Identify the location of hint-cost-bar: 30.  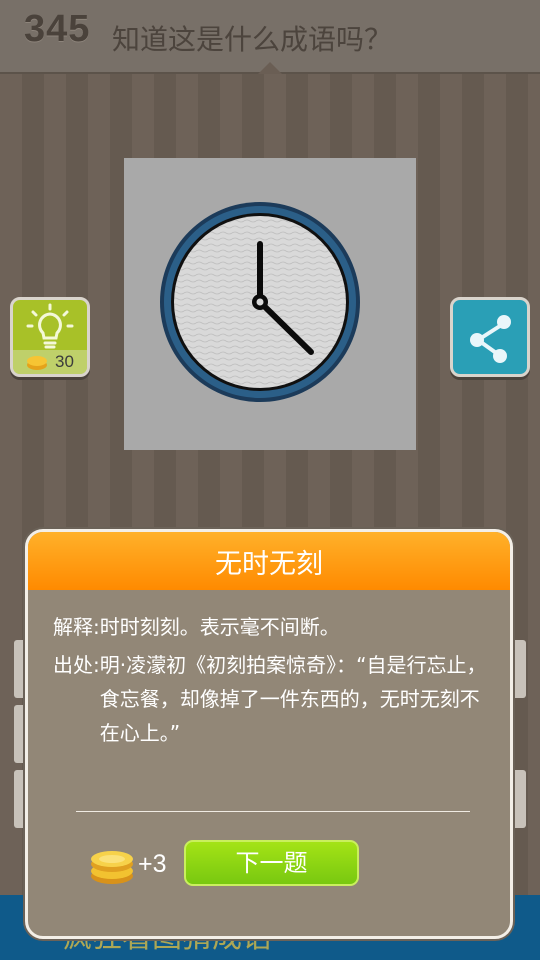
(50, 362).